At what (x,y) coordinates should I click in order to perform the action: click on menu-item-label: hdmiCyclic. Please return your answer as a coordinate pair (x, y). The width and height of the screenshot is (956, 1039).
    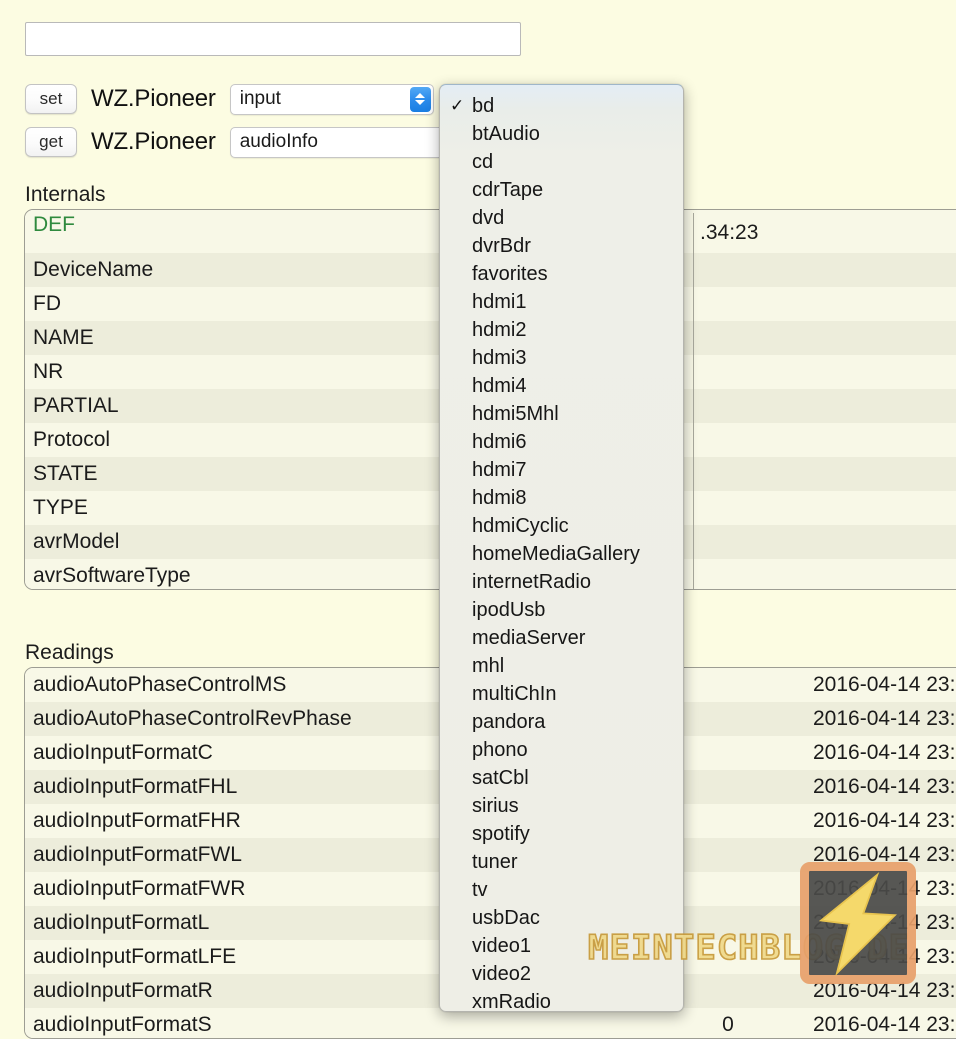
    Looking at the image, I should click on (520, 526).